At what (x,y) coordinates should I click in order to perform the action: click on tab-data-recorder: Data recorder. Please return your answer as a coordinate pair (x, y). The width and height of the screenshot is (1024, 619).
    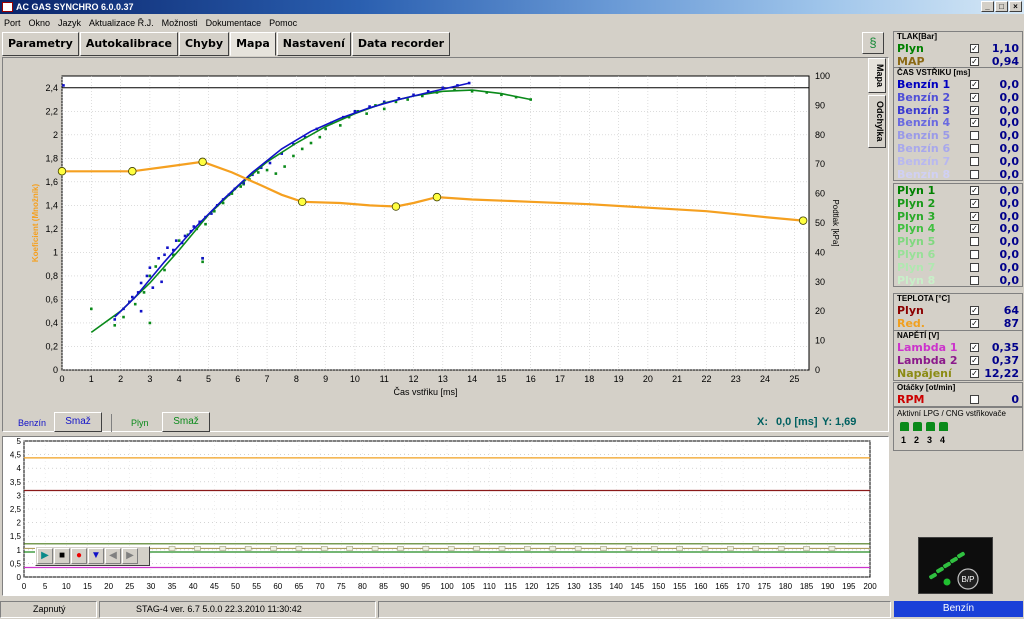
    Looking at the image, I should click on (401, 44).